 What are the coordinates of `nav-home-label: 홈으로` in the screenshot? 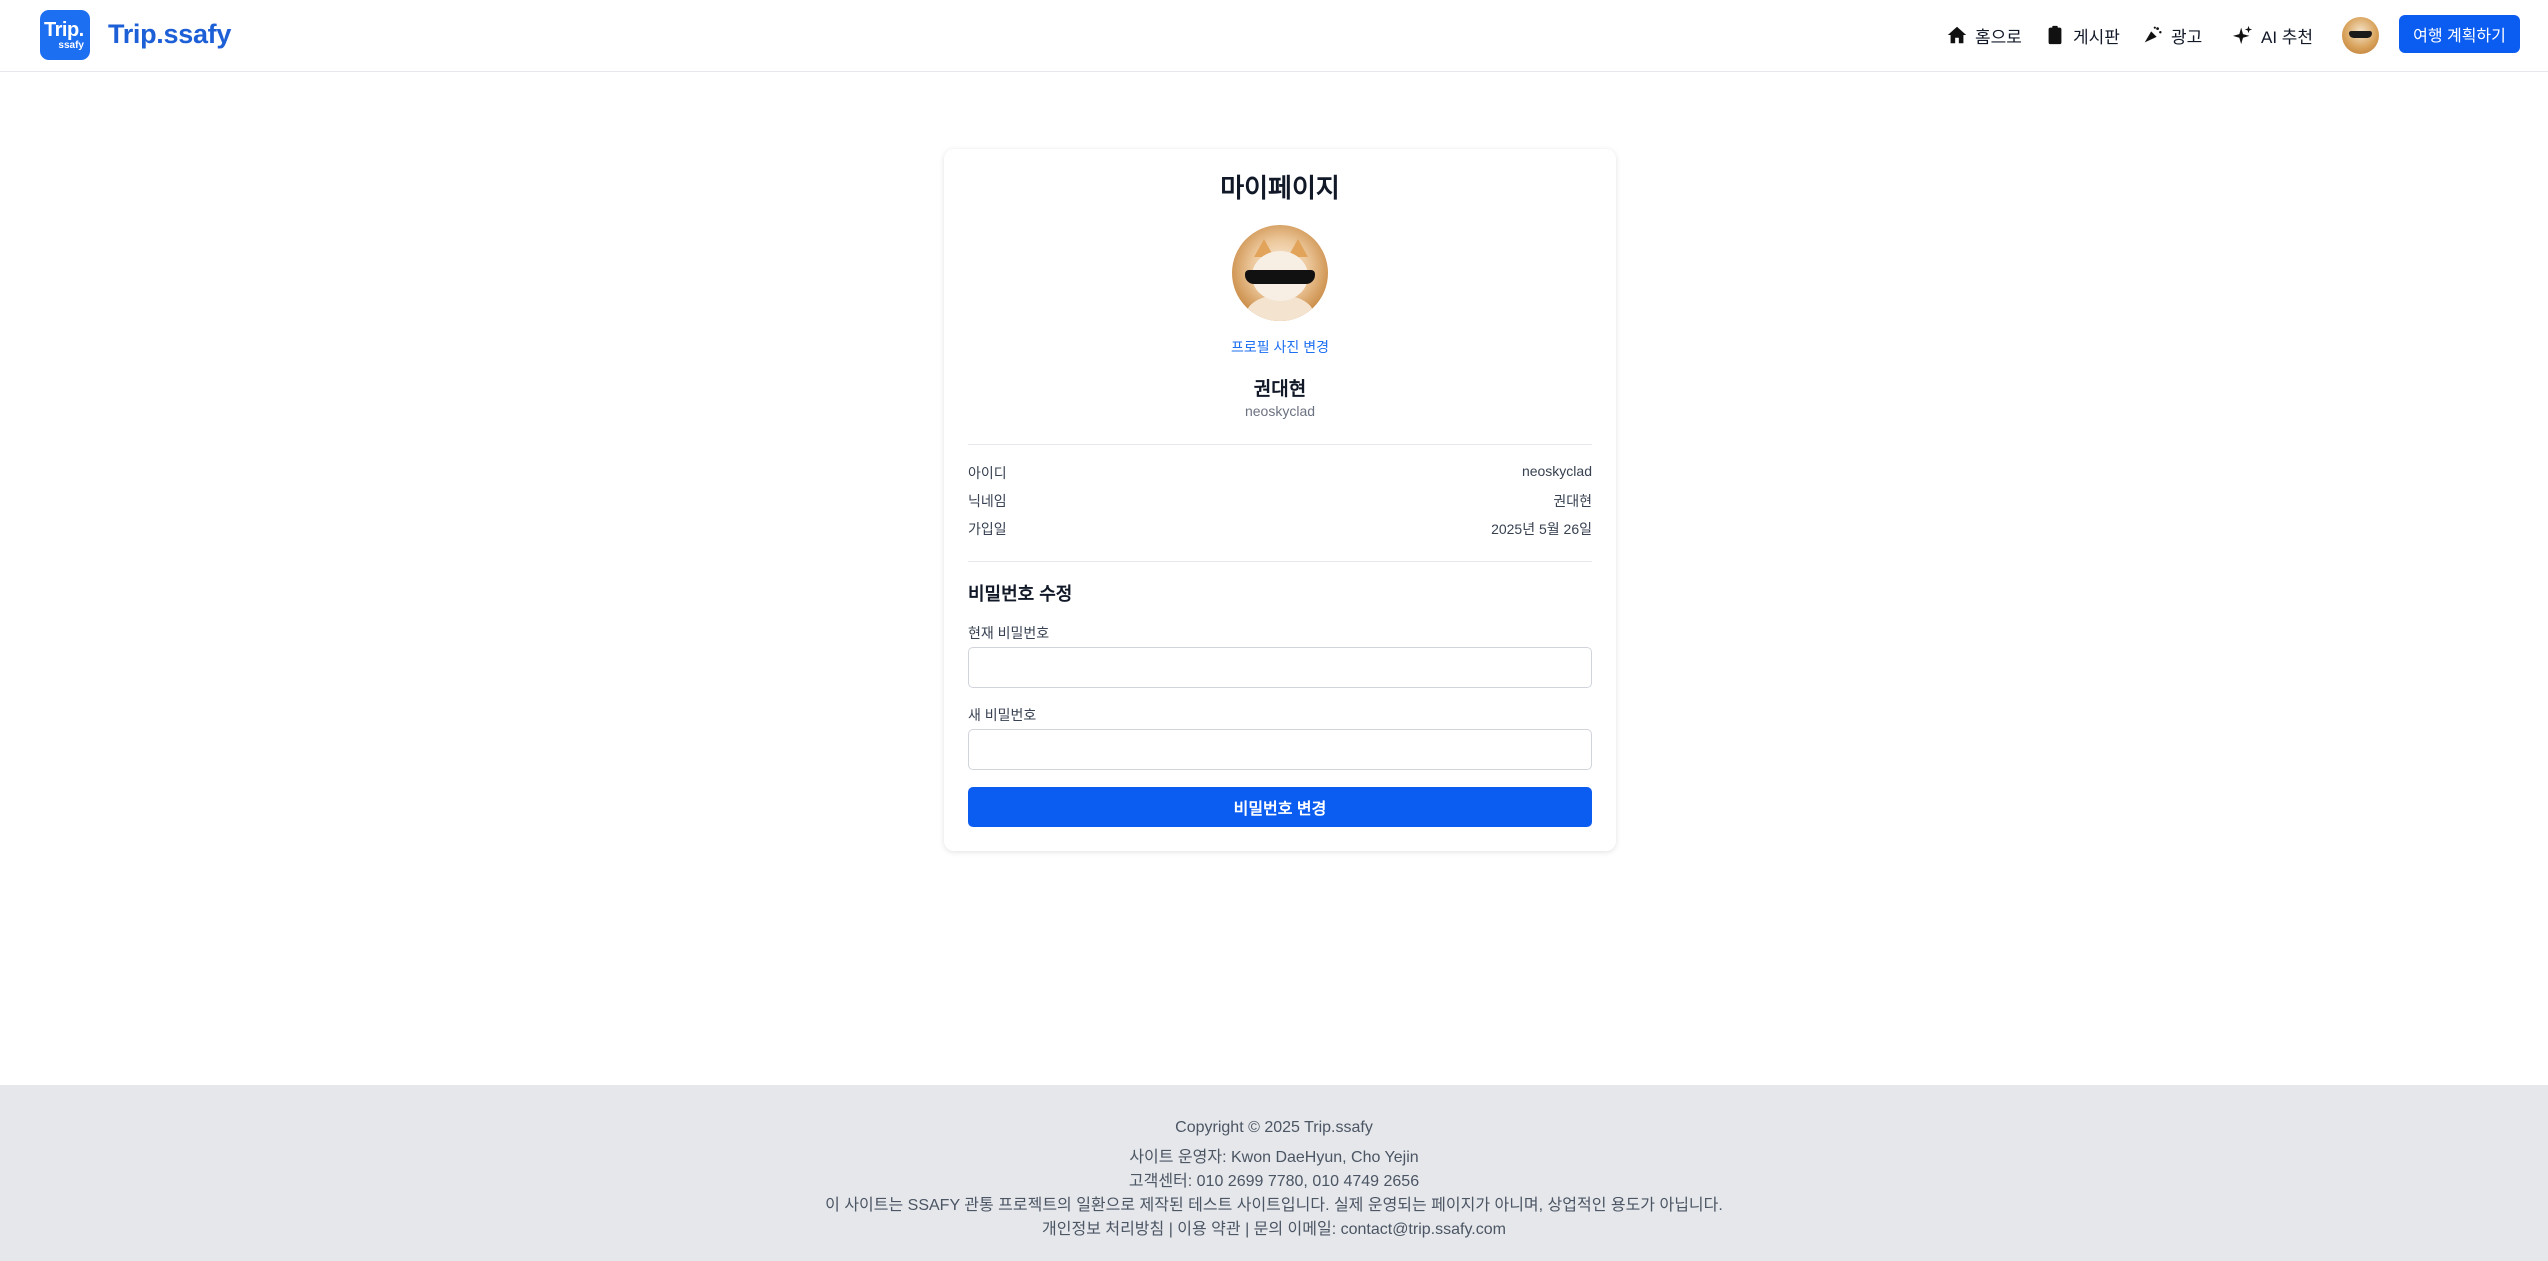 It's located at (1998, 37).